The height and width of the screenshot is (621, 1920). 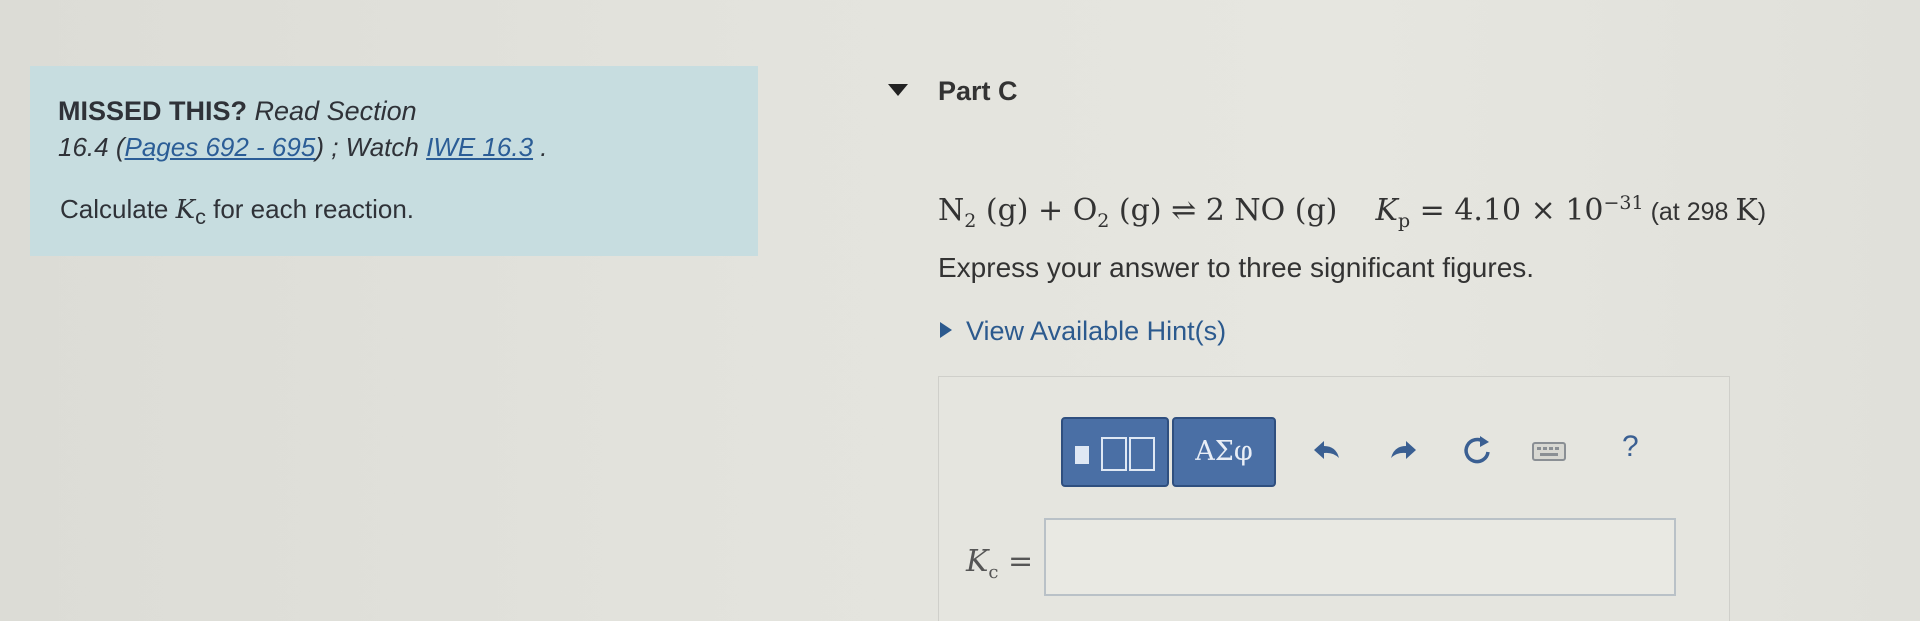 What do you see at coordinates (993, 572) in the screenshot?
I see `kc-sub: c` at bounding box center [993, 572].